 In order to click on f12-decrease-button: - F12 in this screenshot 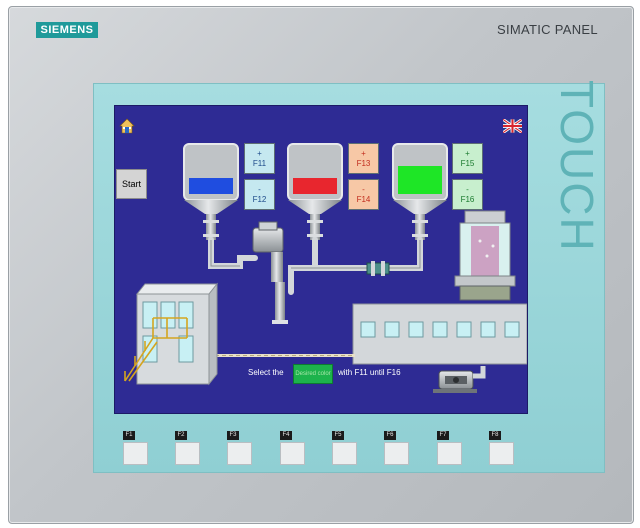, I will do `click(259, 194)`.